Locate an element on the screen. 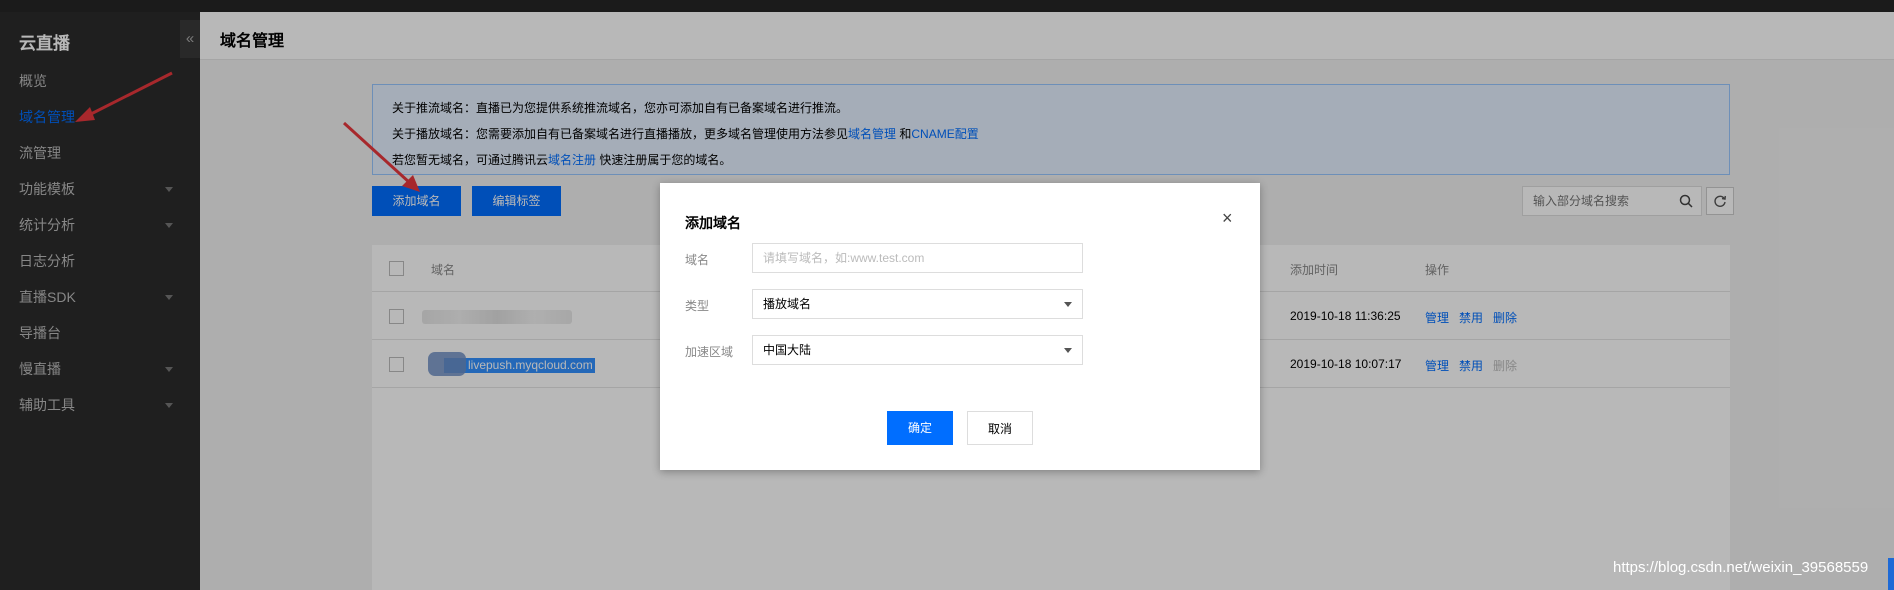  type-label: 类型 is located at coordinates (697, 306).